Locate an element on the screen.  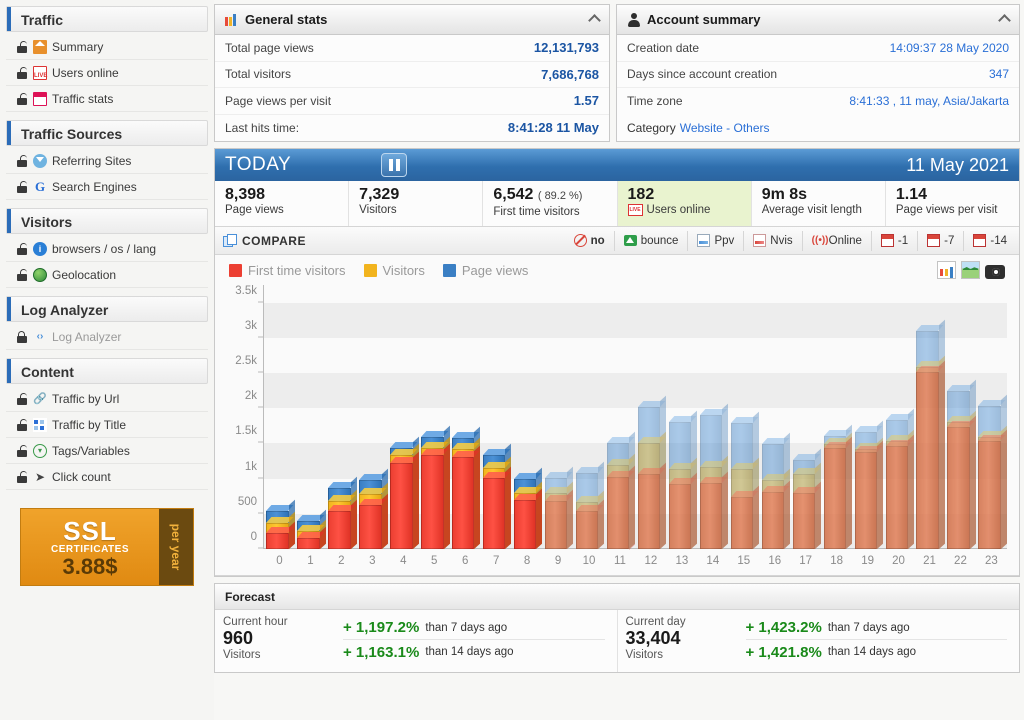
sidebar-item-click-count: ➤ Click count is located at coordinates (107, 477).